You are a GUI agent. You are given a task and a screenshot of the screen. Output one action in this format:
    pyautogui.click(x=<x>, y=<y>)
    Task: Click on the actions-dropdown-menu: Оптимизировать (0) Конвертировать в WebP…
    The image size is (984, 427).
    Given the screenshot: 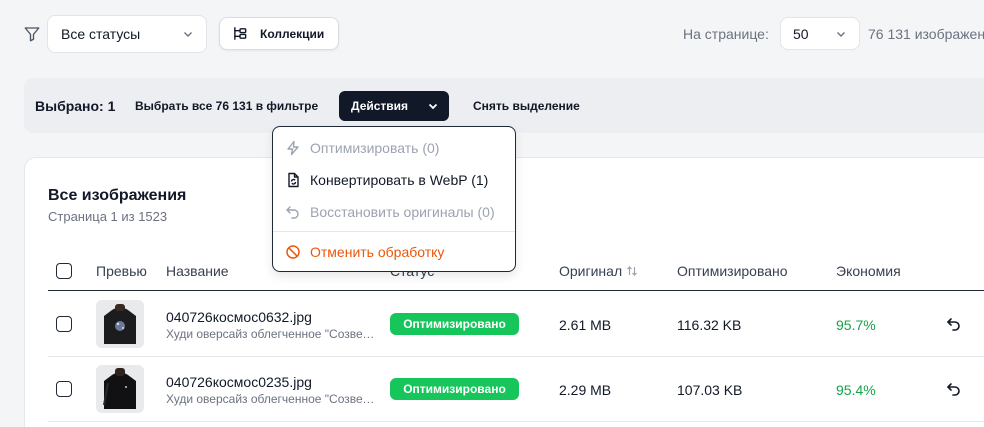 What is the action you would take?
    pyautogui.click(x=394, y=199)
    